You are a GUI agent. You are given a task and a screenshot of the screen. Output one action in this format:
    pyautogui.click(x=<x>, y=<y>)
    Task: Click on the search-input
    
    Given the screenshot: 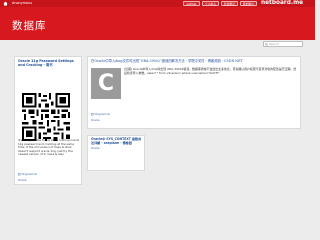 What is the action you would take?
    pyautogui.click(x=283, y=44)
    